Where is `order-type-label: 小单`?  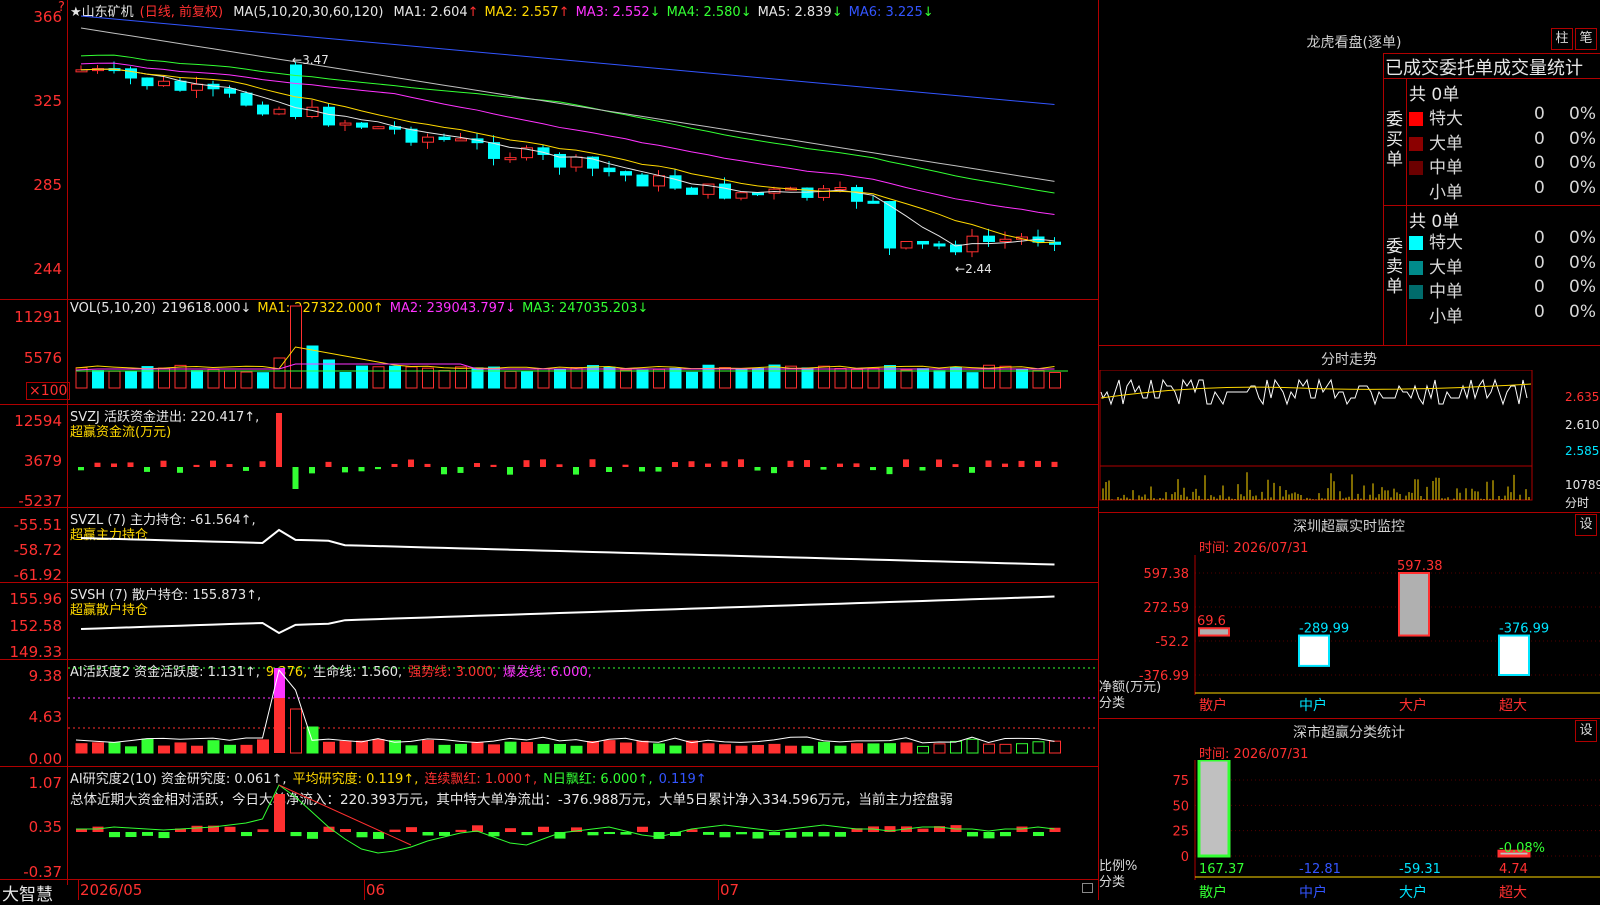 order-type-label: 小单 is located at coordinates (1446, 316).